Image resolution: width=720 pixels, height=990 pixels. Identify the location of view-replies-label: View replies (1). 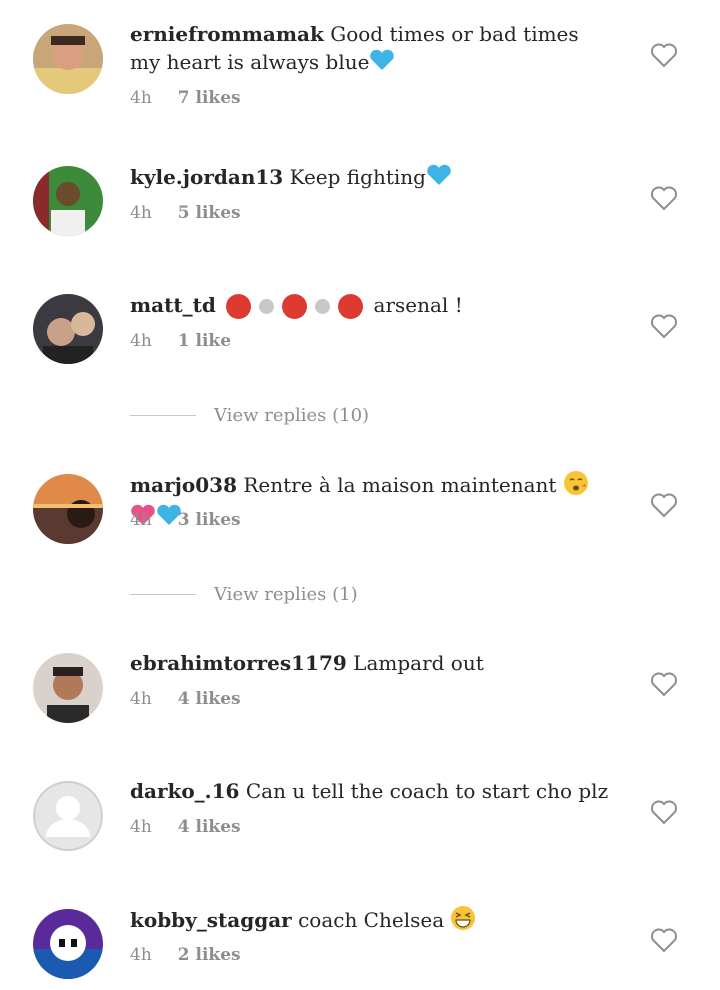
(286, 594).